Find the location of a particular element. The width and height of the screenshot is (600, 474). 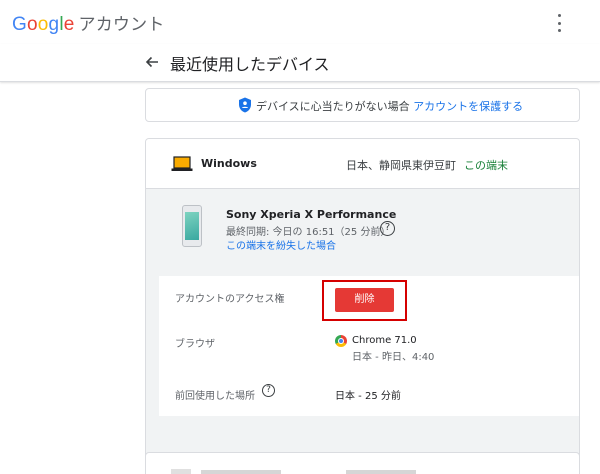

last-location-label: 前回使用した場所 is located at coordinates (215, 396).